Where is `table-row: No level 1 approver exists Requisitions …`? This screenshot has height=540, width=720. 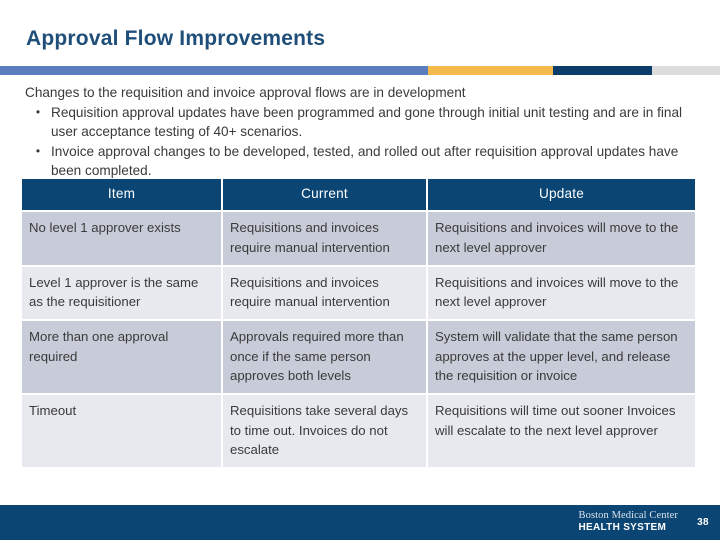
table-row: No level 1 approver exists Requisitions … is located at coordinates (358, 238).